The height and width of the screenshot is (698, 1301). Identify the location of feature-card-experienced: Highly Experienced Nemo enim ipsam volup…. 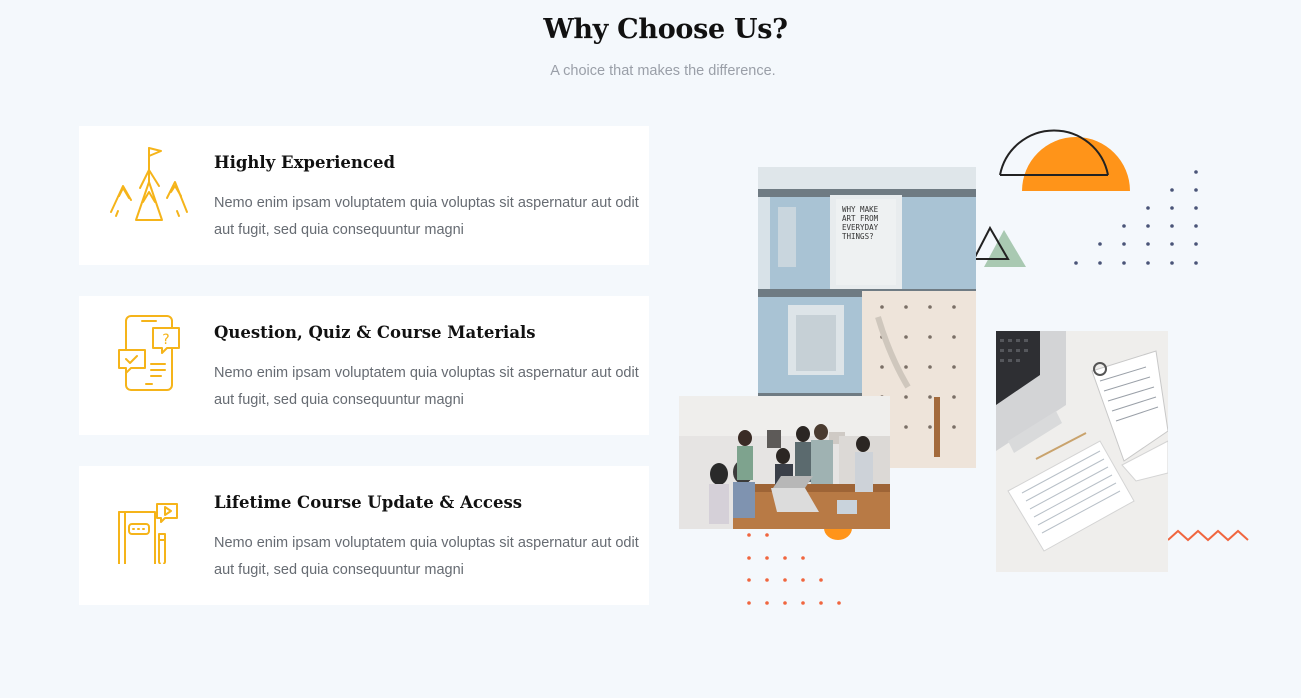
(364, 195).